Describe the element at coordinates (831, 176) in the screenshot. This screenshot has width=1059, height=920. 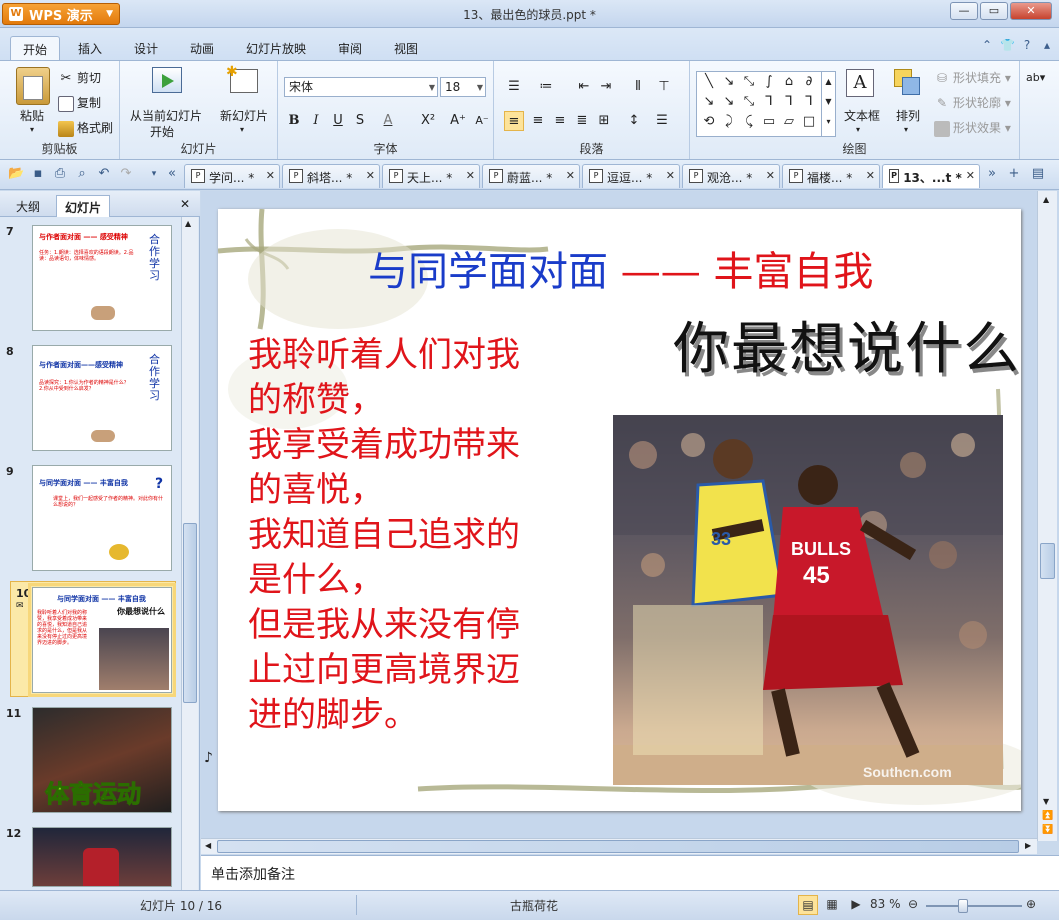
I see `doc-tab: P 福楼... * ✕` at that location.